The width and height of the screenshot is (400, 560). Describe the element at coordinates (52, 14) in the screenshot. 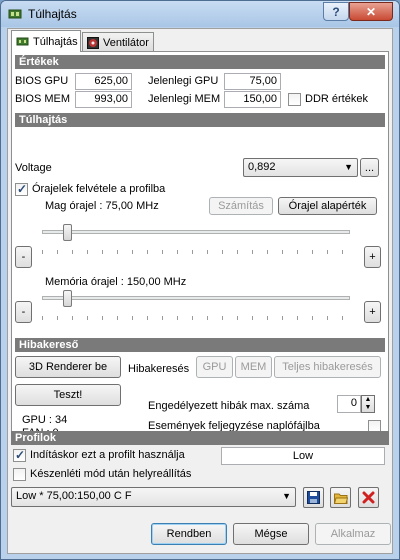

I see `window-title: Túlhajtás` at that location.